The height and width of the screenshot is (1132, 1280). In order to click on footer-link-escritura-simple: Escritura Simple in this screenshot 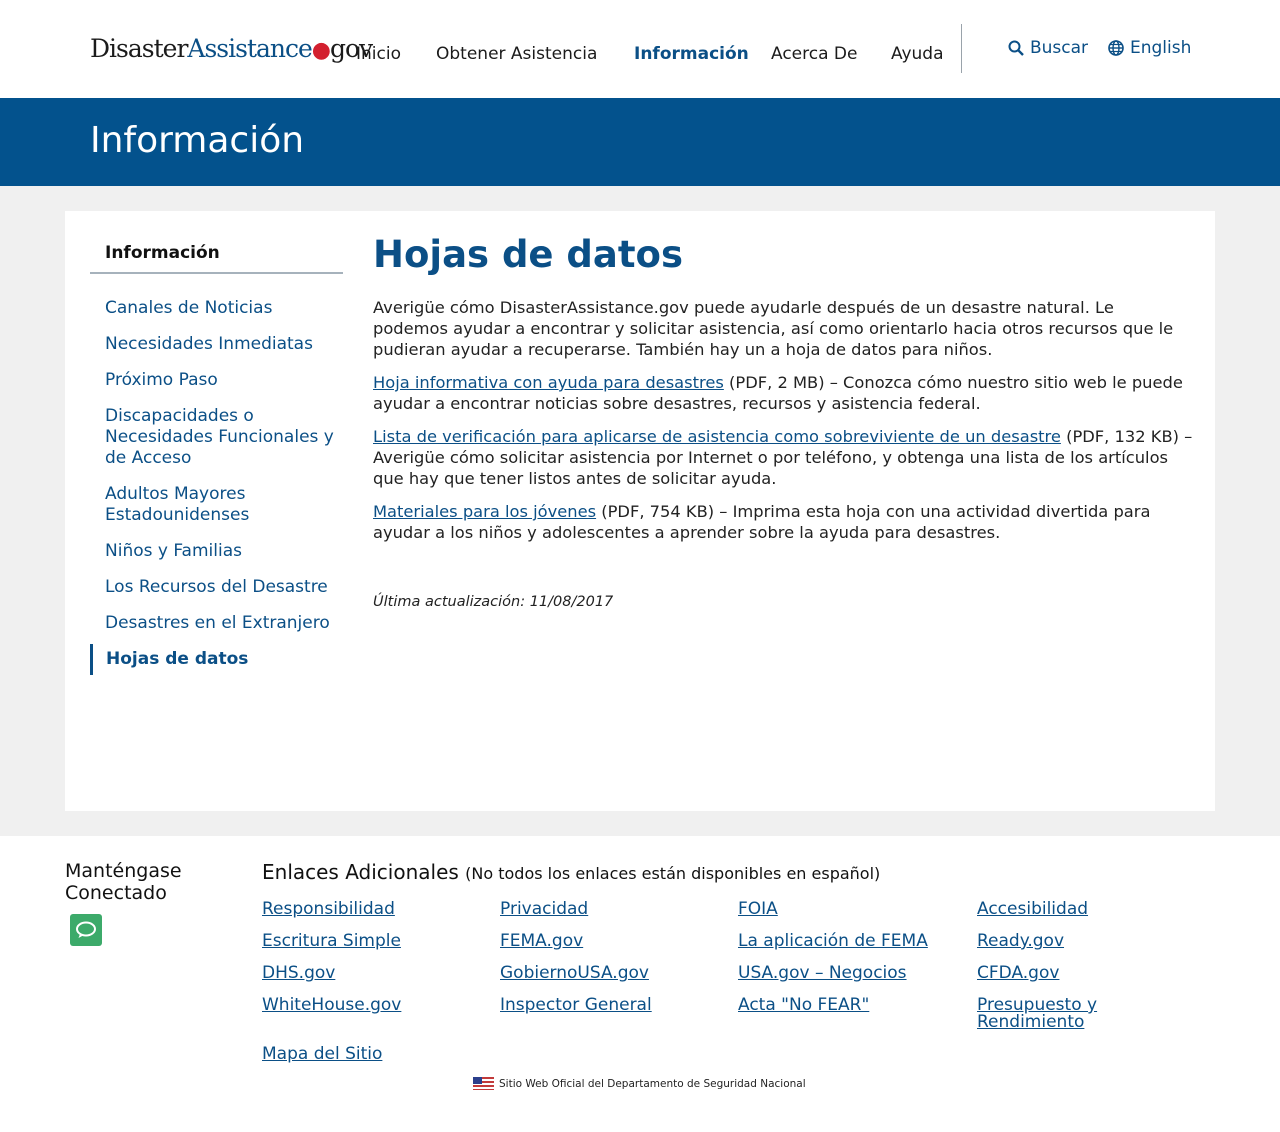, I will do `click(362, 941)`.